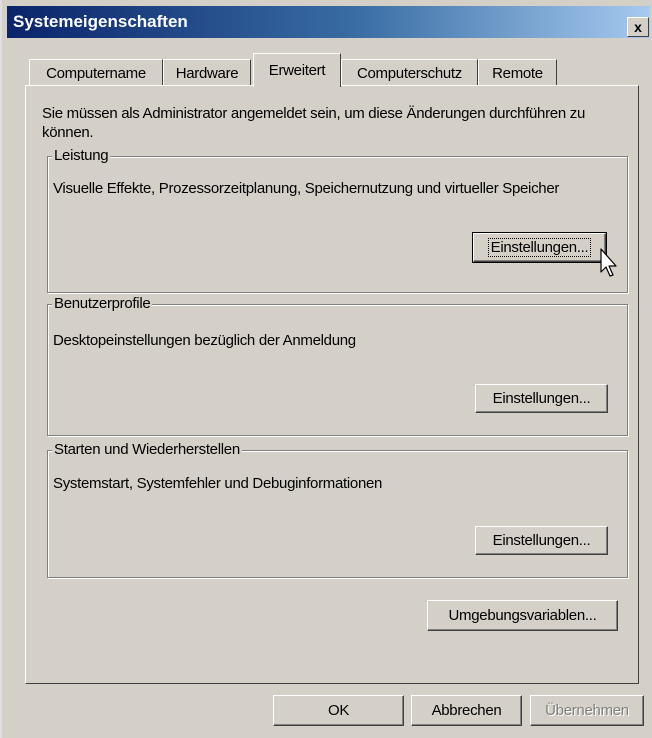 The height and width of the screenshot is (738, 652). I want to click on group-startup-recovery-title: Starten und Wiederherstellen, so click(147, 449).